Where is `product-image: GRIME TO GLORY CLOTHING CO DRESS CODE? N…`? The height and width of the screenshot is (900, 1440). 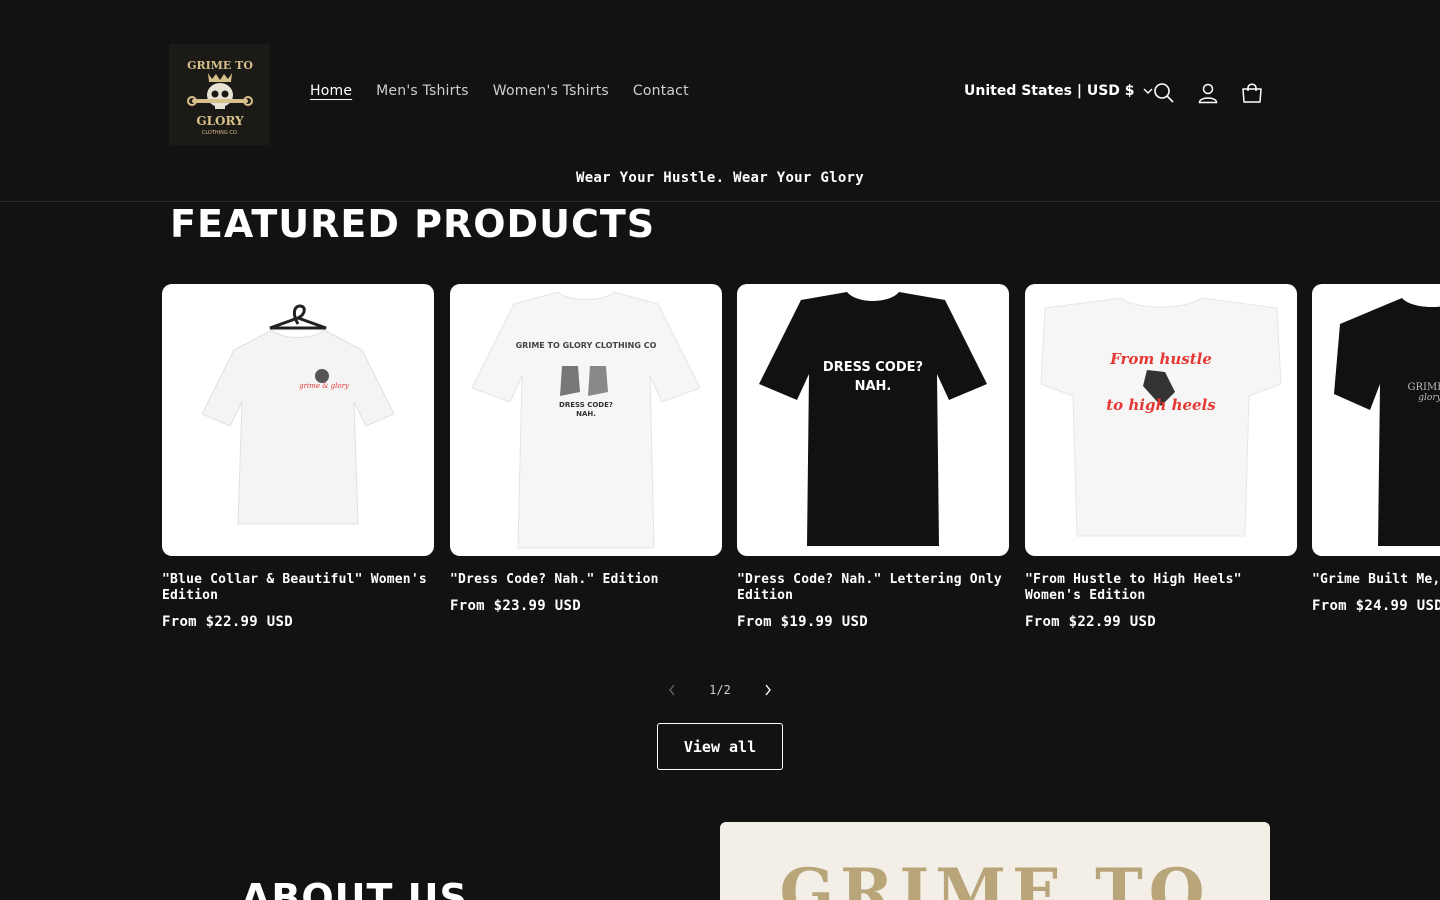 product-image: GRIME TO GLORY CLOTHING CO DRESS CODE? N… is located at coordinates (586, 420).